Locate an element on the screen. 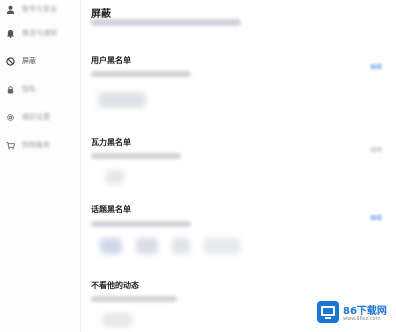  sidebar-item-account-security: 账号与安全 is located at coordinates (41, 9).